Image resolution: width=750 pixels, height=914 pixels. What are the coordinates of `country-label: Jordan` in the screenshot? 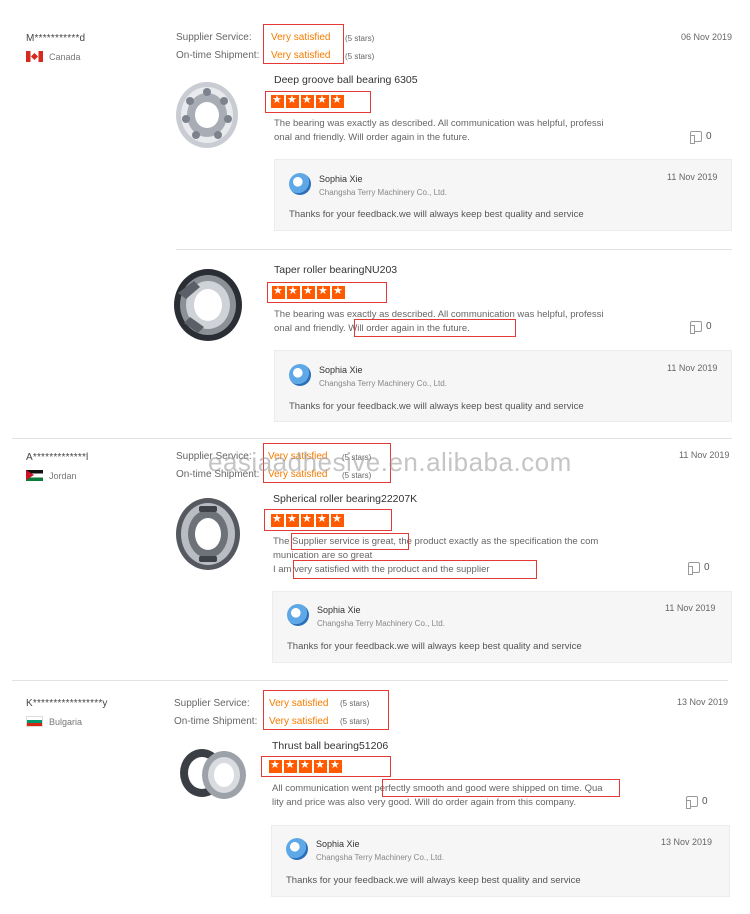 It's located at (63, 475).